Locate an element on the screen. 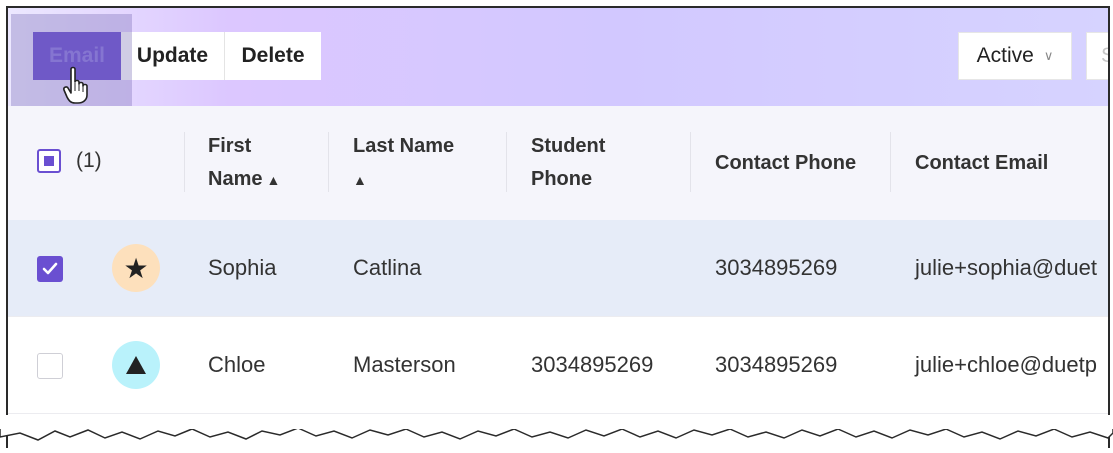 This screenshot has height=453, width=1113. contact-email-cell: julie+sophia@duet is located at coordinates (1006, 267).